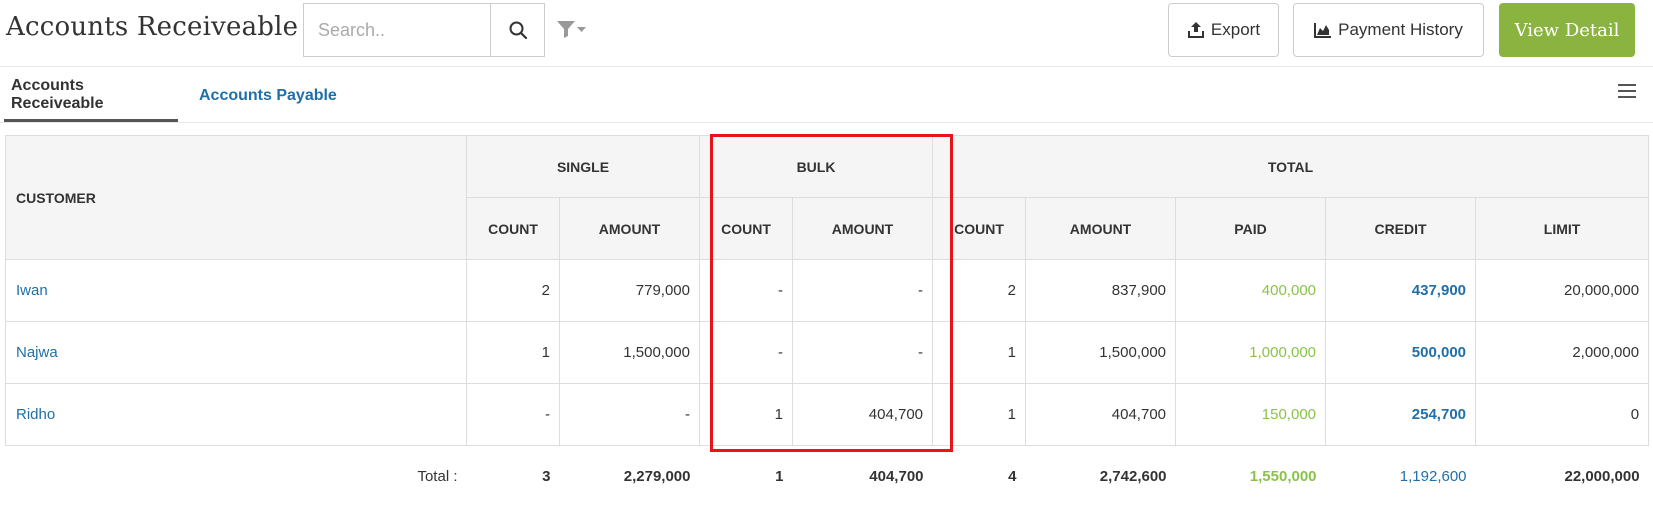  Describe the element at coordinates (979, 228) in the screenshot. I see `header-total-count: COUNT` at that location.